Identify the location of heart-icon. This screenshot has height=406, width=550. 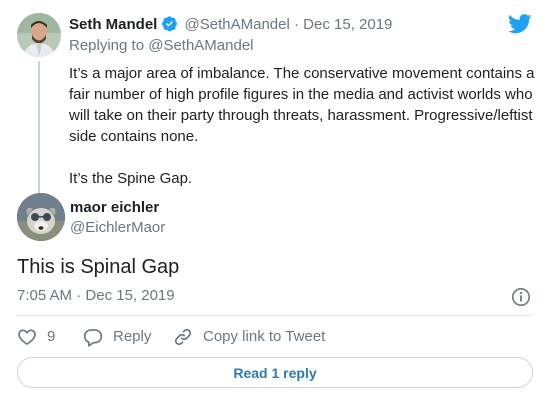
(27, 337).